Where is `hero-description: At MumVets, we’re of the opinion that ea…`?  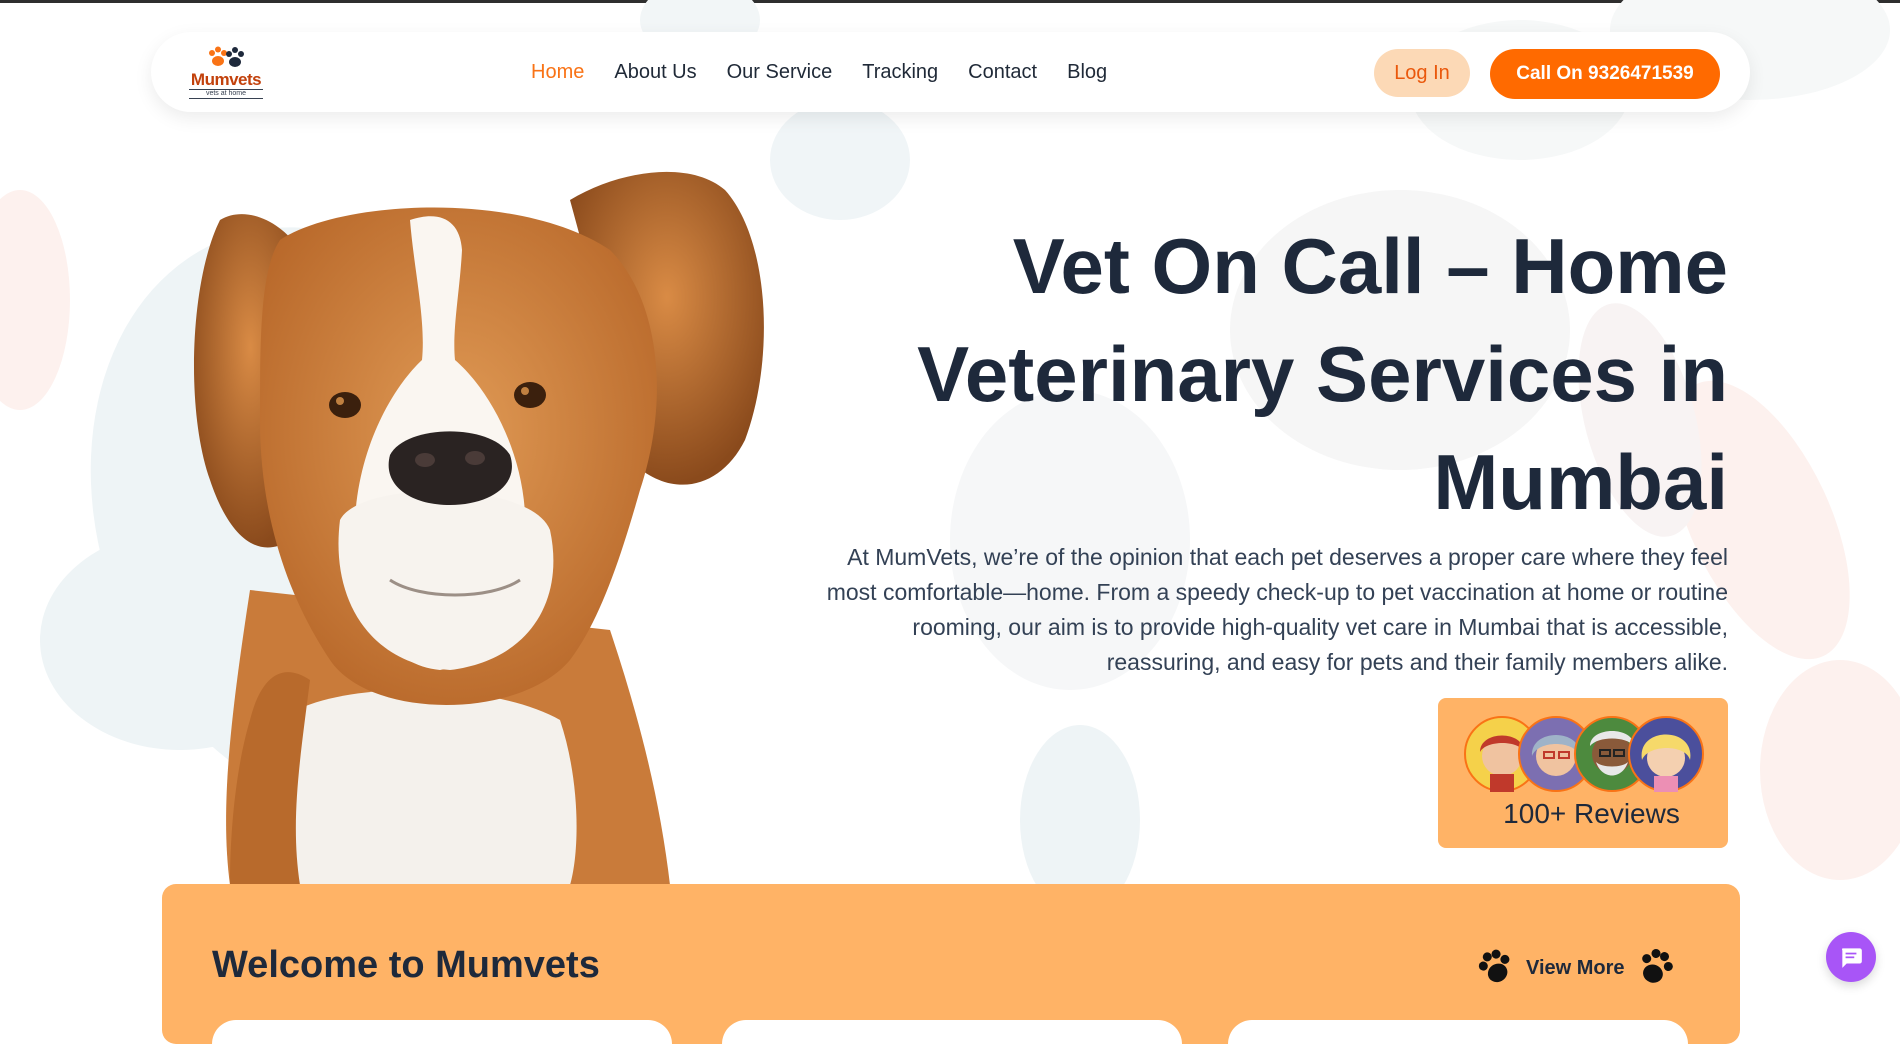
hero-description: At MumVets, we’re of the opinion that ea… is located at coordinates (1277, 609).